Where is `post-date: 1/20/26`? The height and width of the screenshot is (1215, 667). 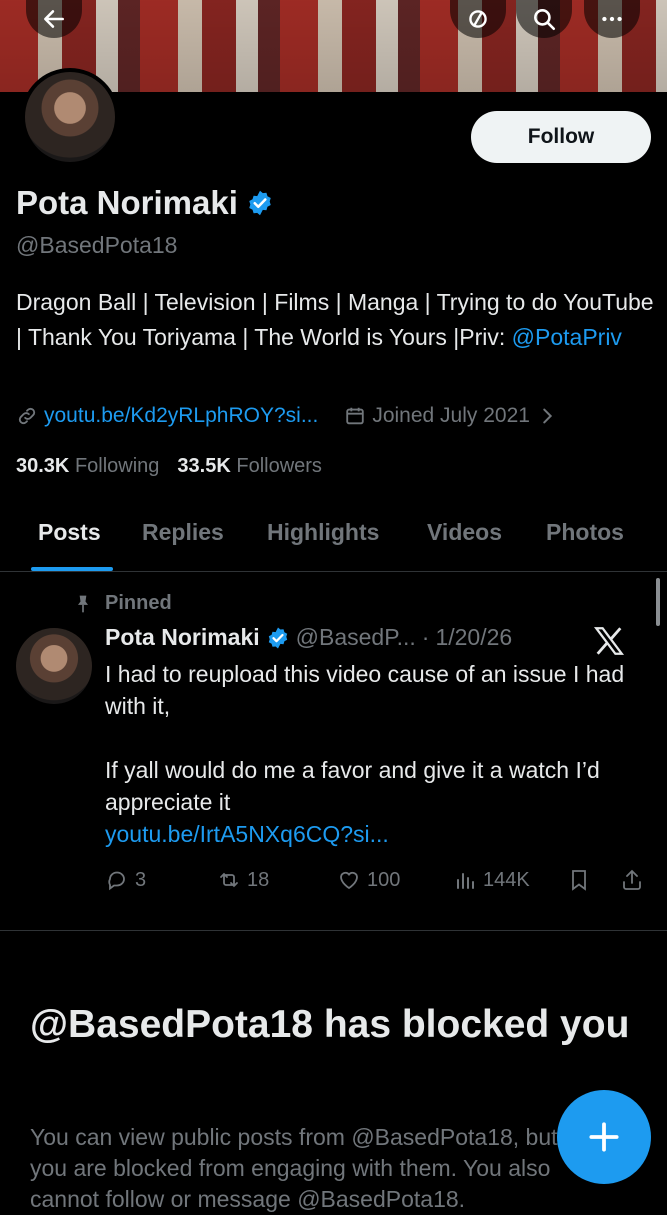 post-date: 1/20/26 is located at coordinates (473, 637).